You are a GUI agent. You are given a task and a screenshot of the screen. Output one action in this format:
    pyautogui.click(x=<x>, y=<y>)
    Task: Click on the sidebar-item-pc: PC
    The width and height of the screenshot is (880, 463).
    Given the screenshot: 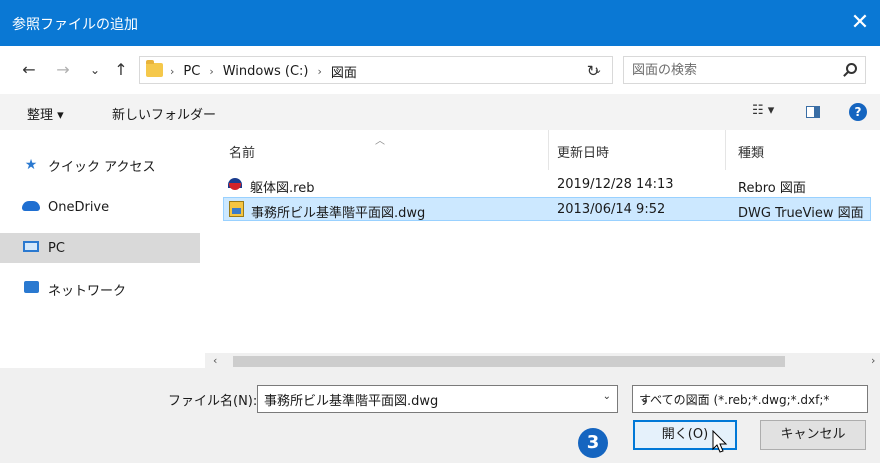 What is the action you would take?
    pyautogui.click(x=100, y=248)
    